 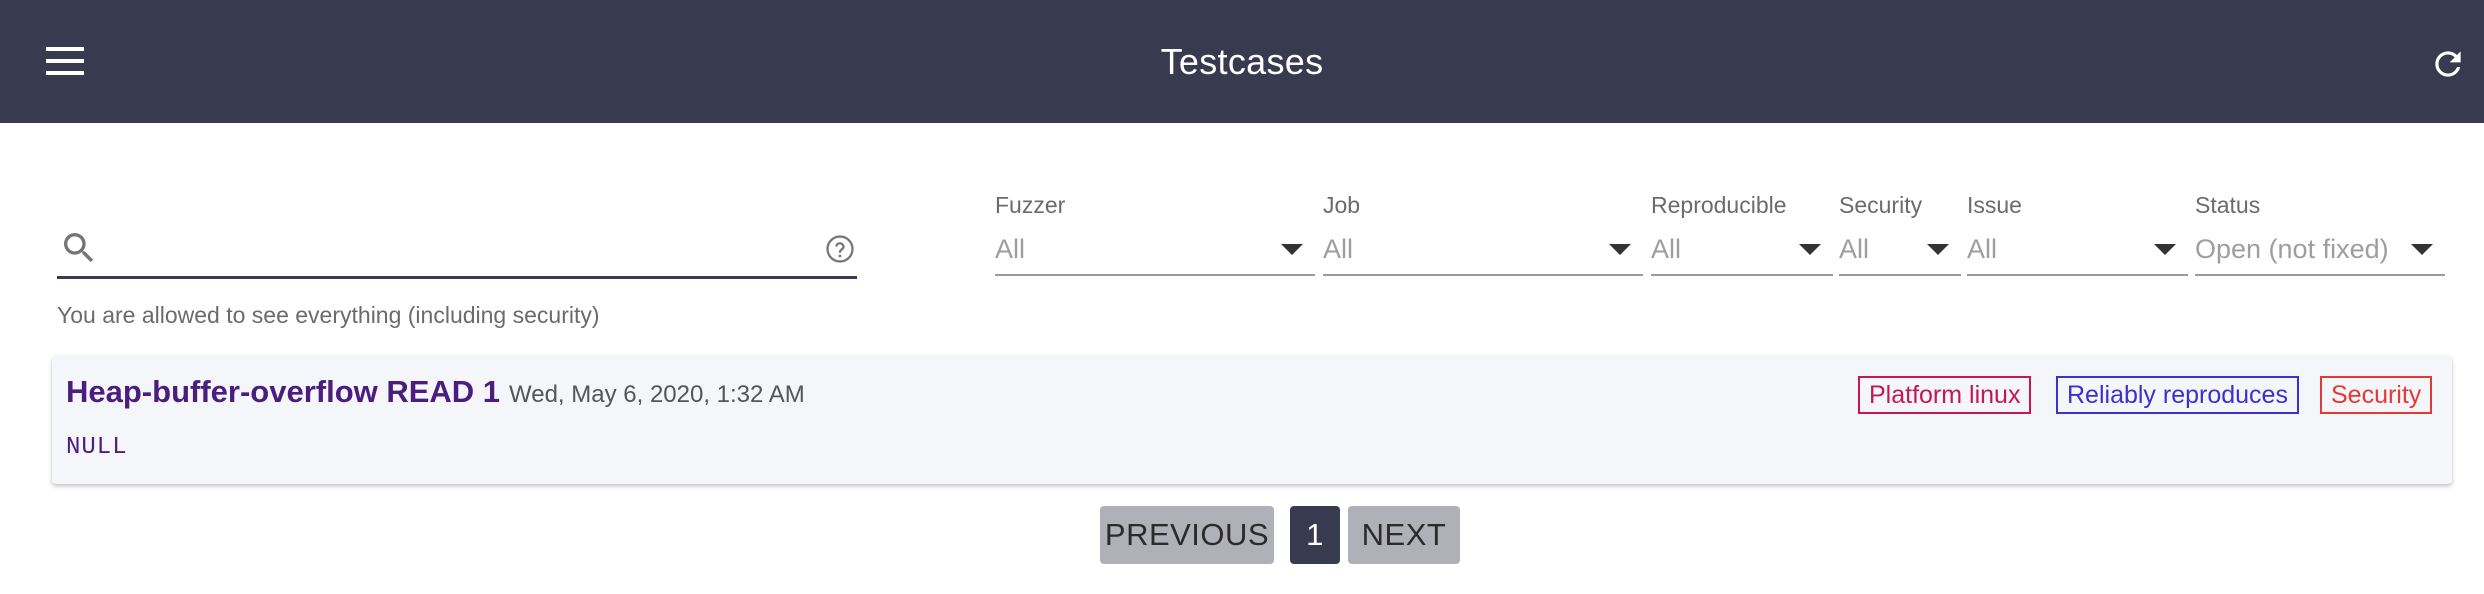 What do you see at coordinates (2077, 253) in the screenshot?
I see `issue-select: All` at bounding box center [2077, 253].